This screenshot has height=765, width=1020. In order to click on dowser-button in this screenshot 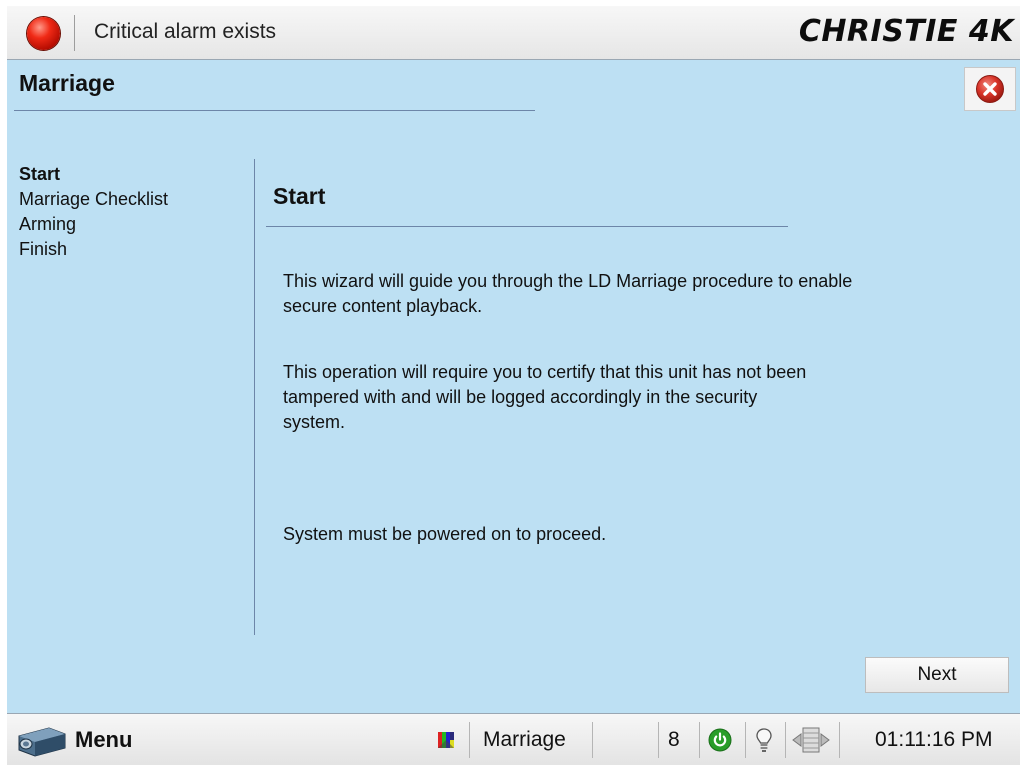, I will do `click(811, 739)`.